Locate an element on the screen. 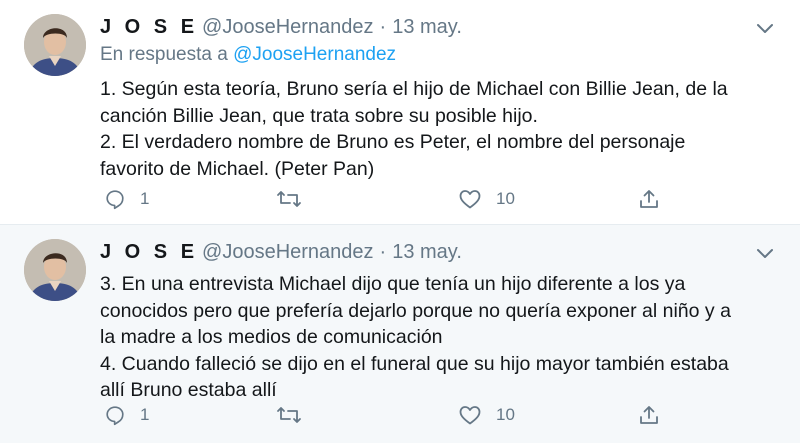 The width and height of the screenshot is (800, 443). reply-context: En respuesta a @JooseHernandez is located at coordinates (442, 55).